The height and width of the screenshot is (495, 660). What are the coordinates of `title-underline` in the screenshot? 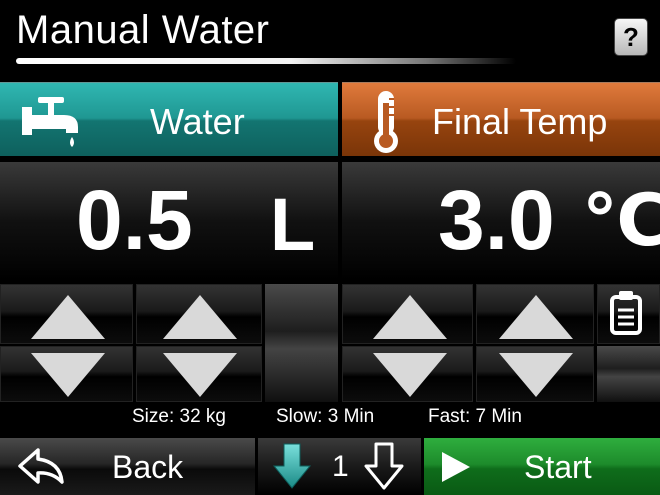 It's located at (266, 61).